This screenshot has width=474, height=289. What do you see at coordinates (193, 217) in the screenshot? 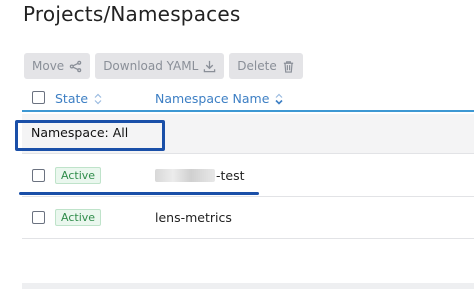
I see `namespace-name: lens-metrics` at bounding box center [193, 217].